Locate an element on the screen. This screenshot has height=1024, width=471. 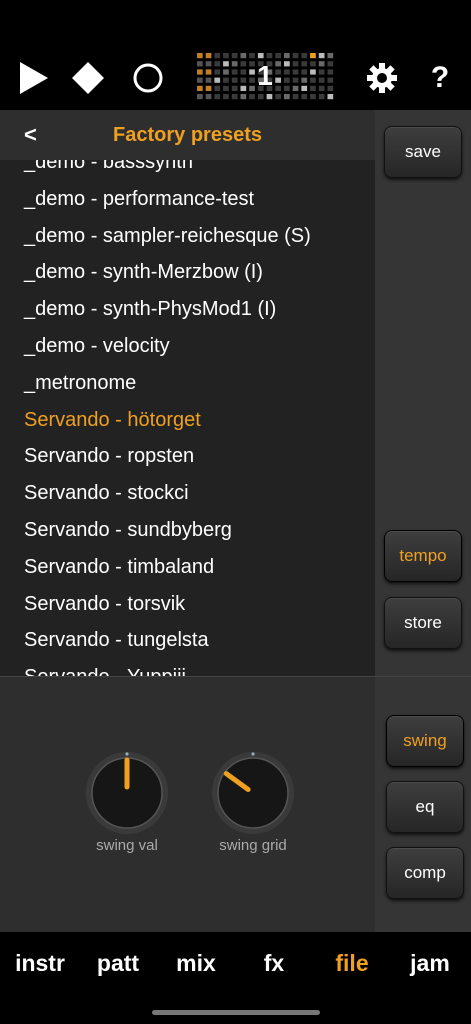
preset-item: _metronome is located at coordinates (80, 383).